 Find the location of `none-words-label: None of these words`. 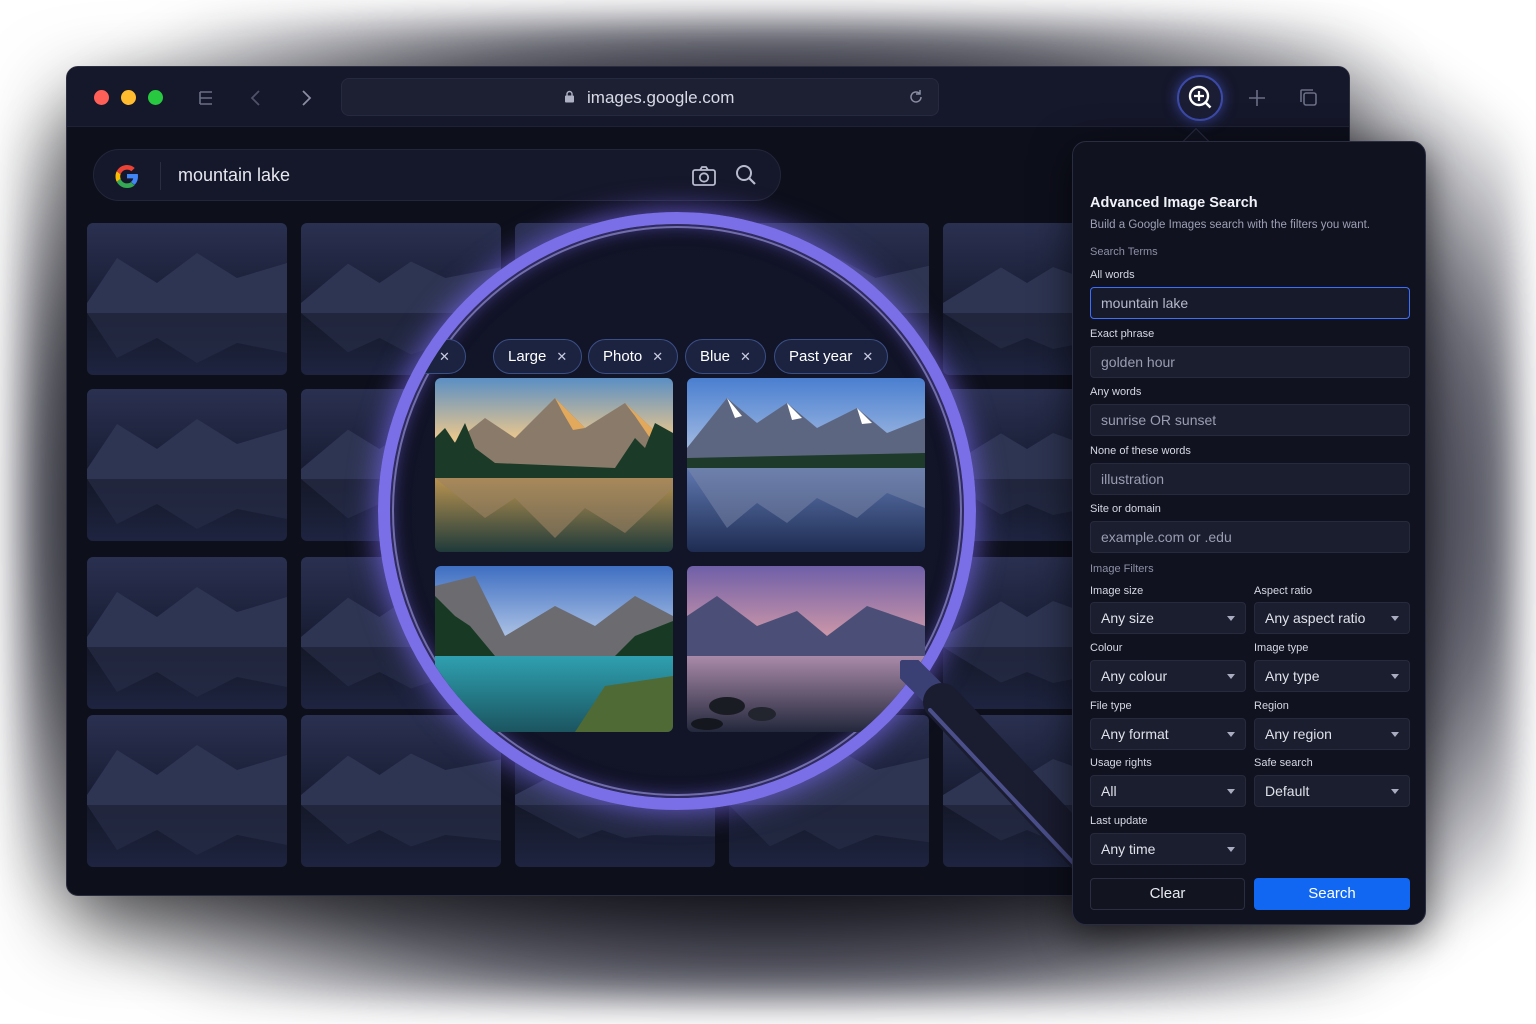

none-words-label: None of these words is located at coordinates (1140, 451).